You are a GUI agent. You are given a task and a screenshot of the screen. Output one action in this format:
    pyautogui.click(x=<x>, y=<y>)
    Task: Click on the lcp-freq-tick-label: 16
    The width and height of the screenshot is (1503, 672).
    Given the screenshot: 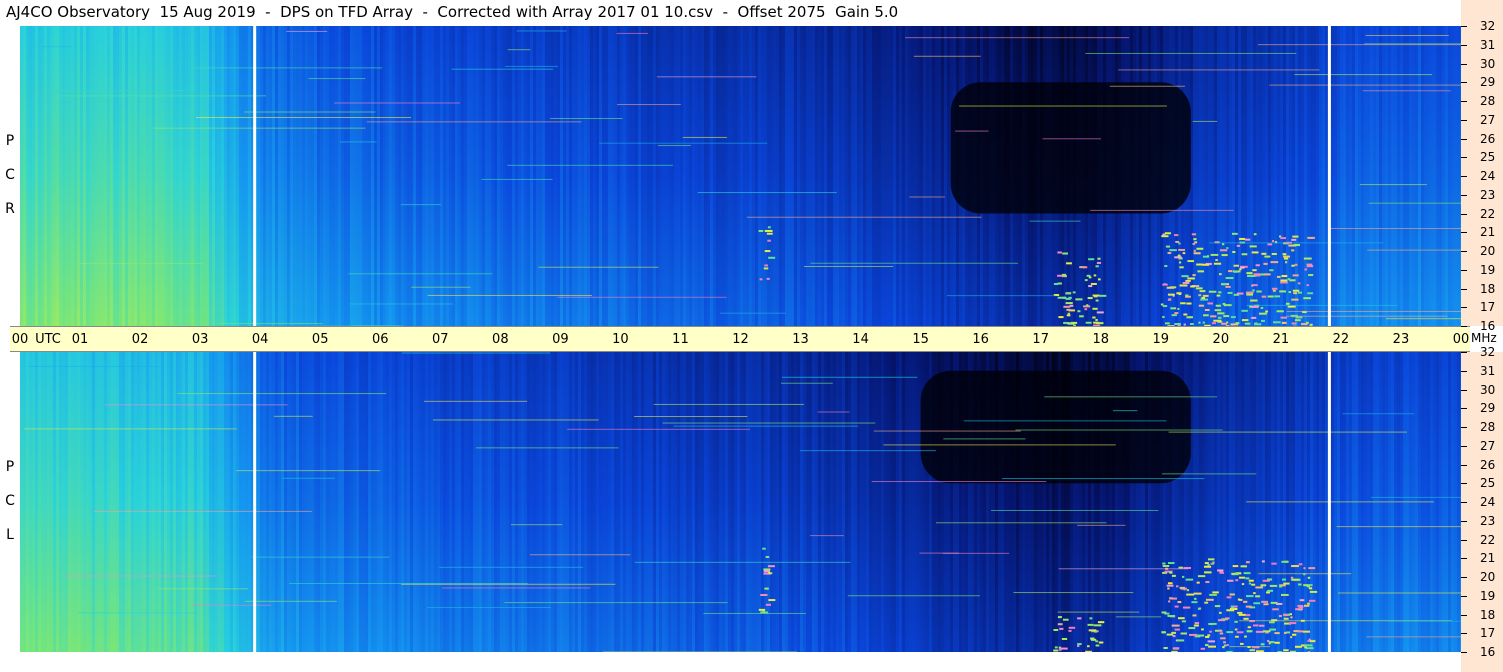 What is the action you would take?
    pyautogui.click(x=1488, y=652)
    